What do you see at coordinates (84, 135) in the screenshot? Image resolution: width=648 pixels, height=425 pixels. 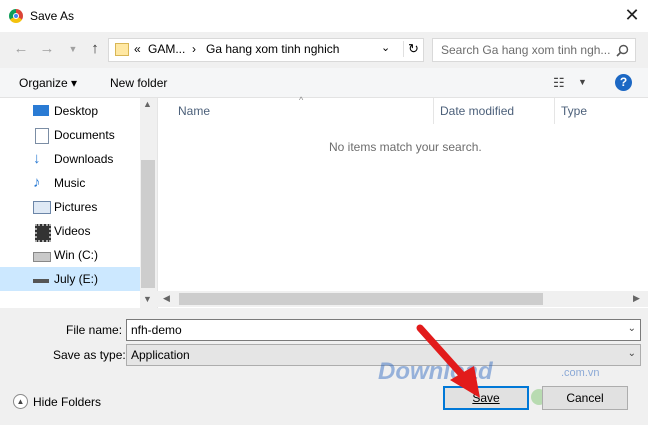 I see `sidebar-item-label: Documents` at bounding box center [84, 135].